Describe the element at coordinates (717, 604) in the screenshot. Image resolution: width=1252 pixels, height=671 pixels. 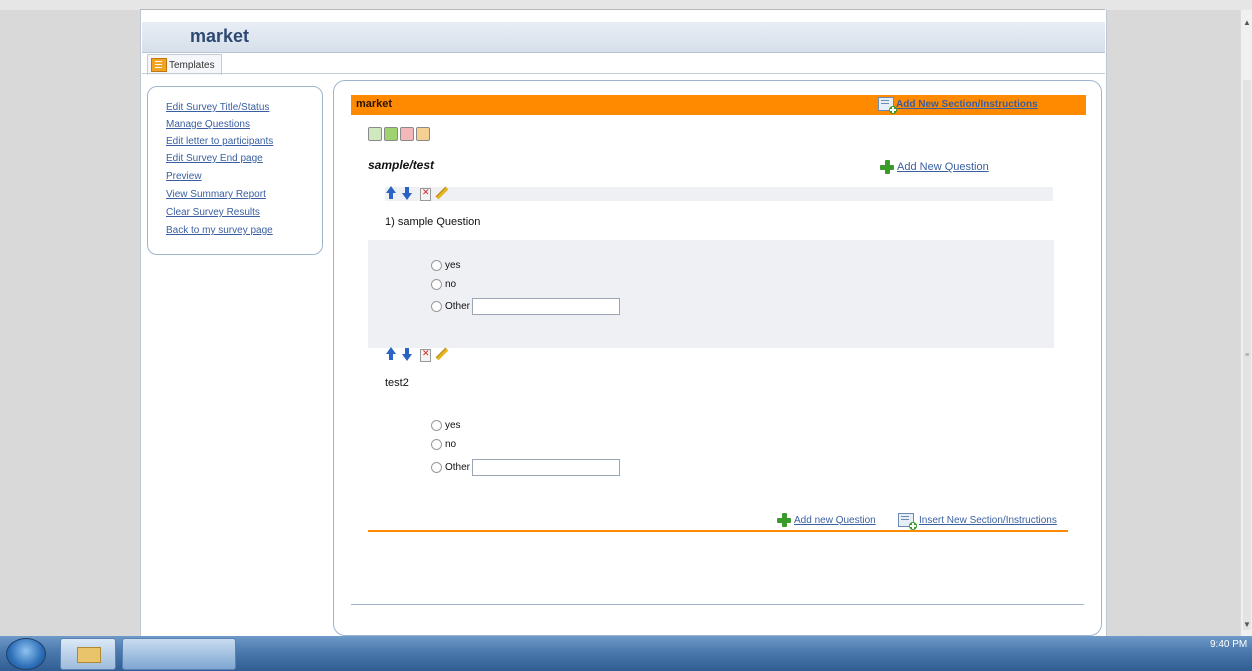
I see `panel-footer-divider` at that location.